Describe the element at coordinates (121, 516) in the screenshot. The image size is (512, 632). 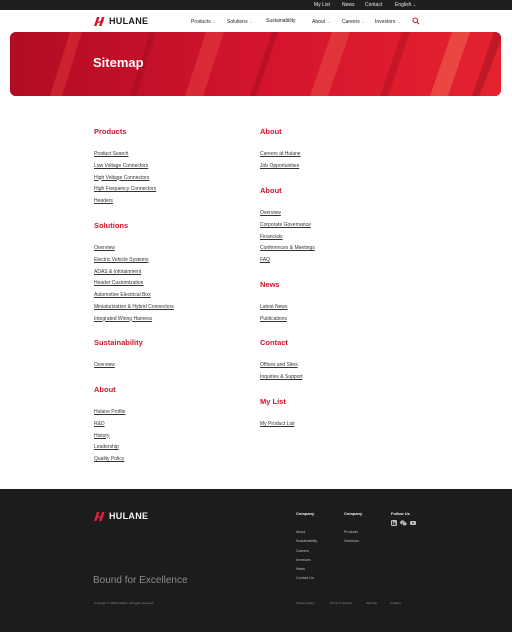
I see `footer-logo: HULANE` at that location.